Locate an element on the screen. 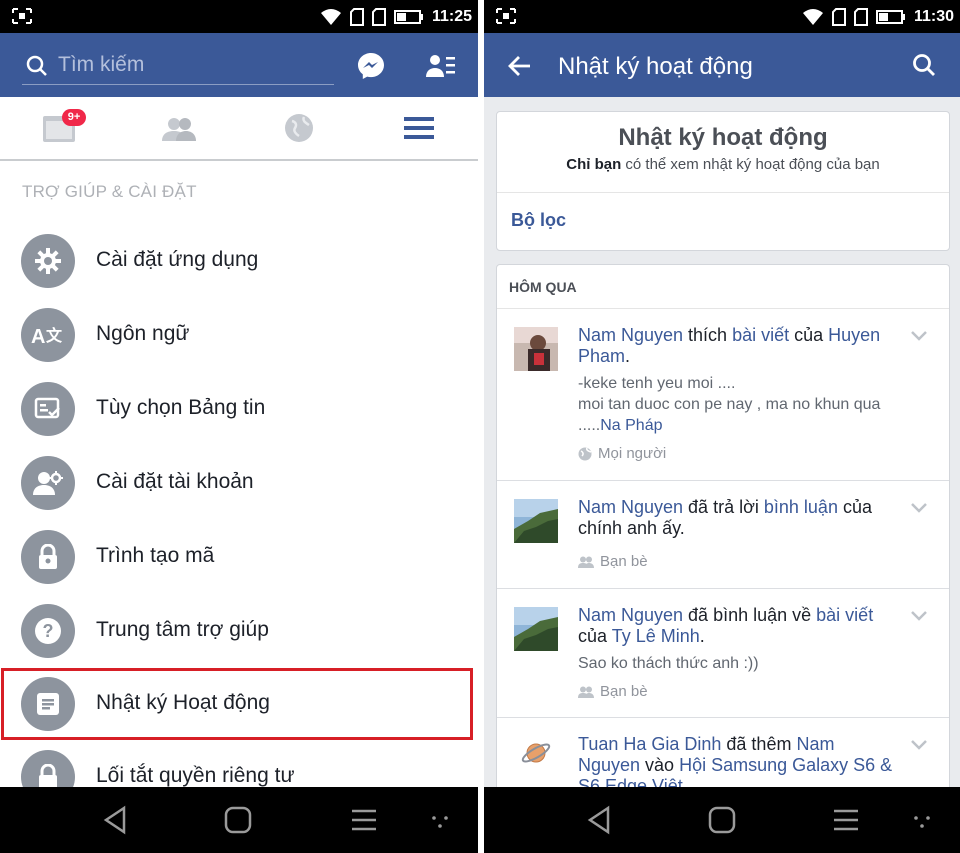 This screenshot has height=853, width=960. back-arrow-icon is located at coordinates (520, 66).